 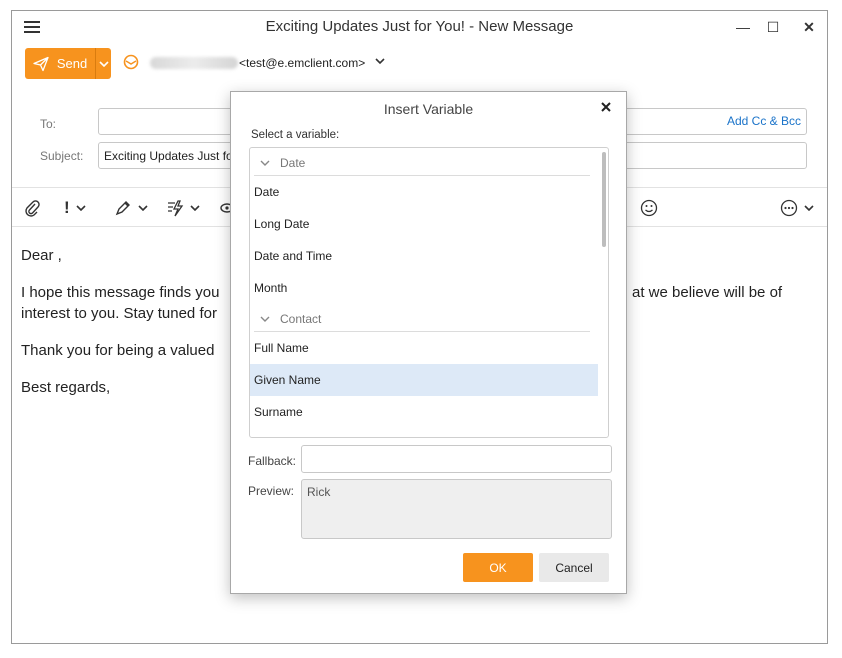 What do you see at coordinates (424, 192) in the screenshot?
I see `list-item: Date` at bounding box center [424, 192].